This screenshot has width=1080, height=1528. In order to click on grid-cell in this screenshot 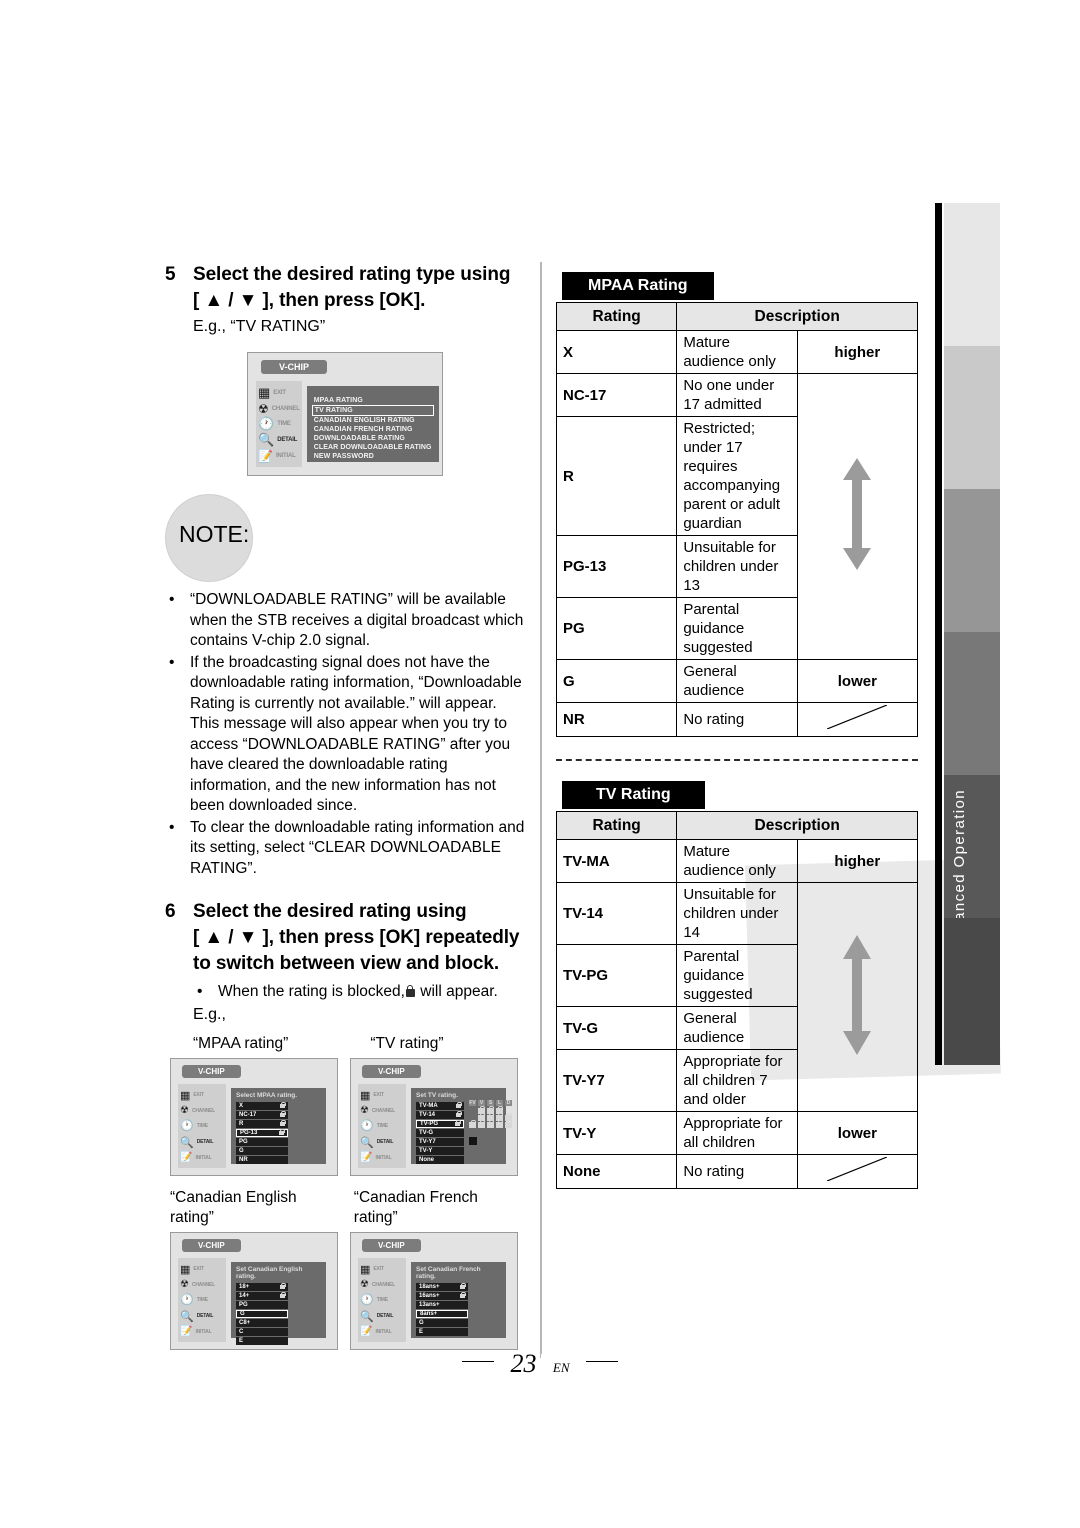, I will do `click(472, 1111)`.